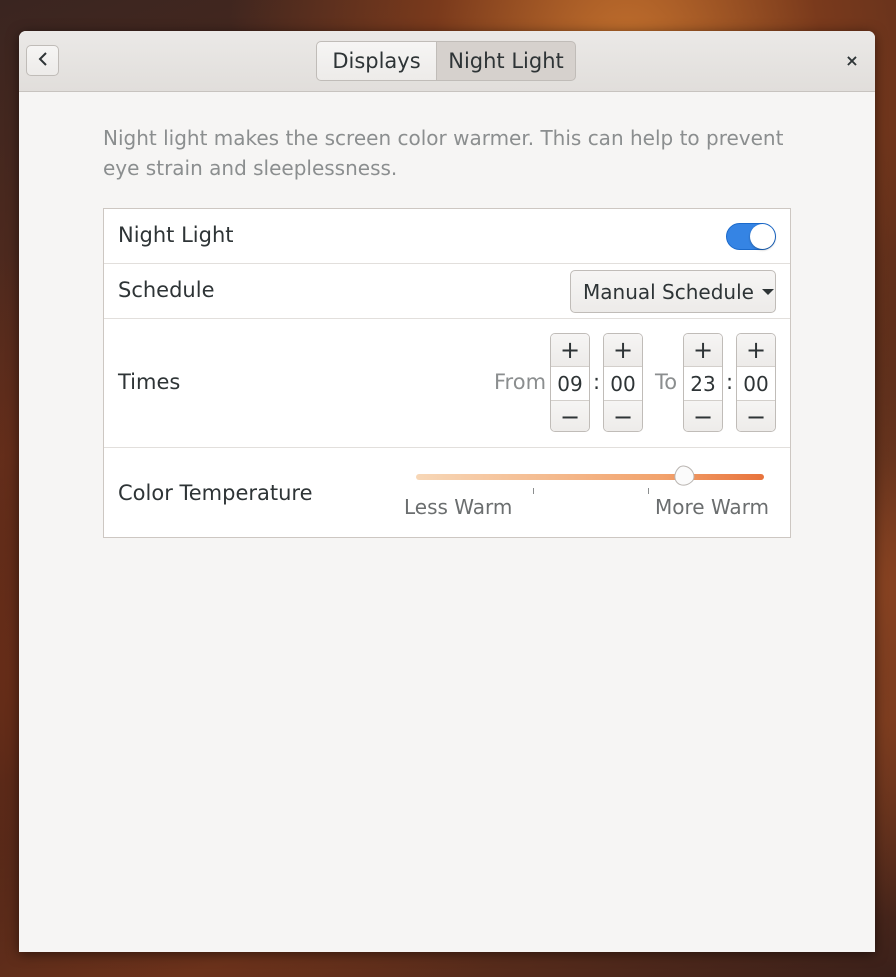 The image size is (896, 977). I want to click on dropdown-arrow-icon, so click(767, 291).